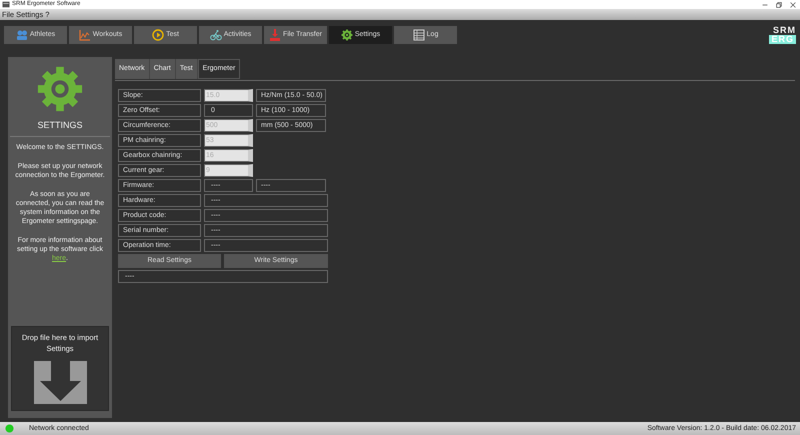 The height and width of the screenshot is (435, 800). Describe the element at coordinates (765, 5) in the screenshot. I see `minimize-icon` at that location.